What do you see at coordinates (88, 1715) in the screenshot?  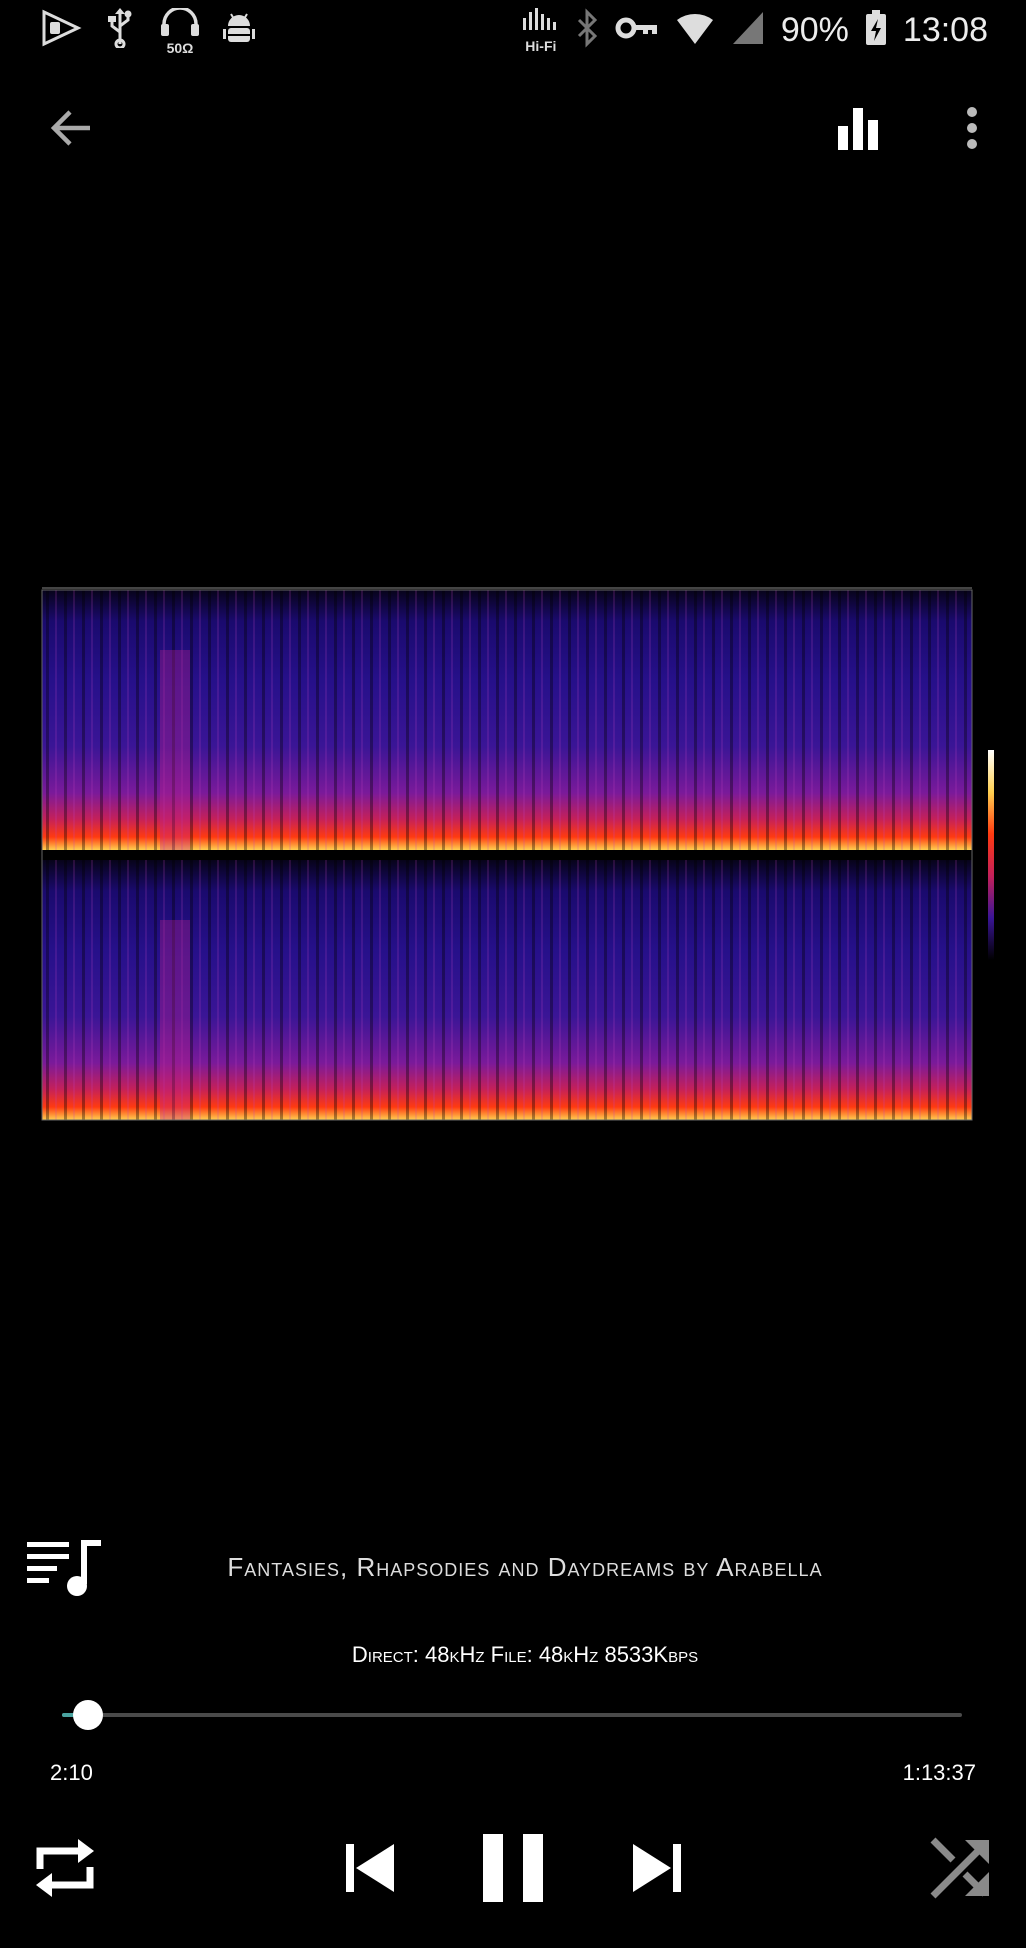 I see `seek-thumb` at bounding box center [88, 1715].